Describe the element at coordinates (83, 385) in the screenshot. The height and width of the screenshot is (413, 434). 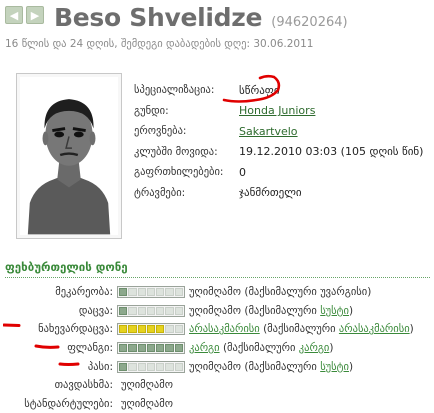
I see `skill-label: თავდასხმა:` at that location.